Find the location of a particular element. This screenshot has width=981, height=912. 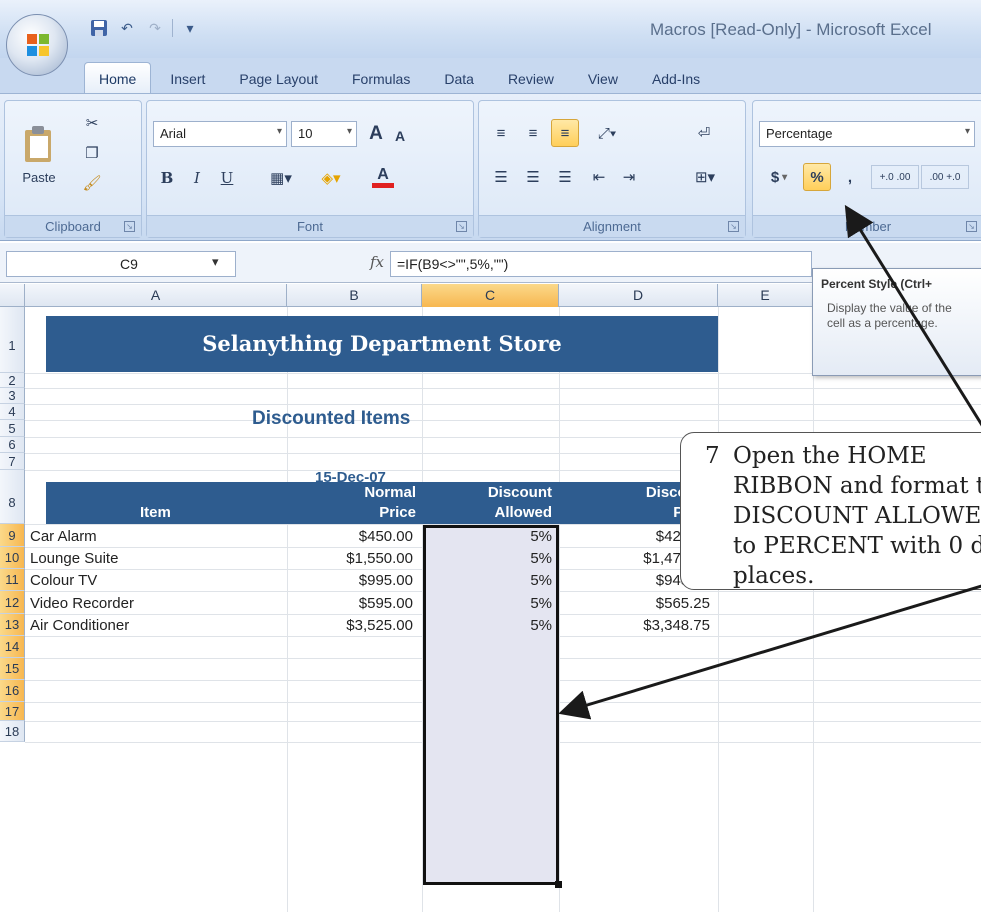

header-item: Item is located at coordinates (155, 512).